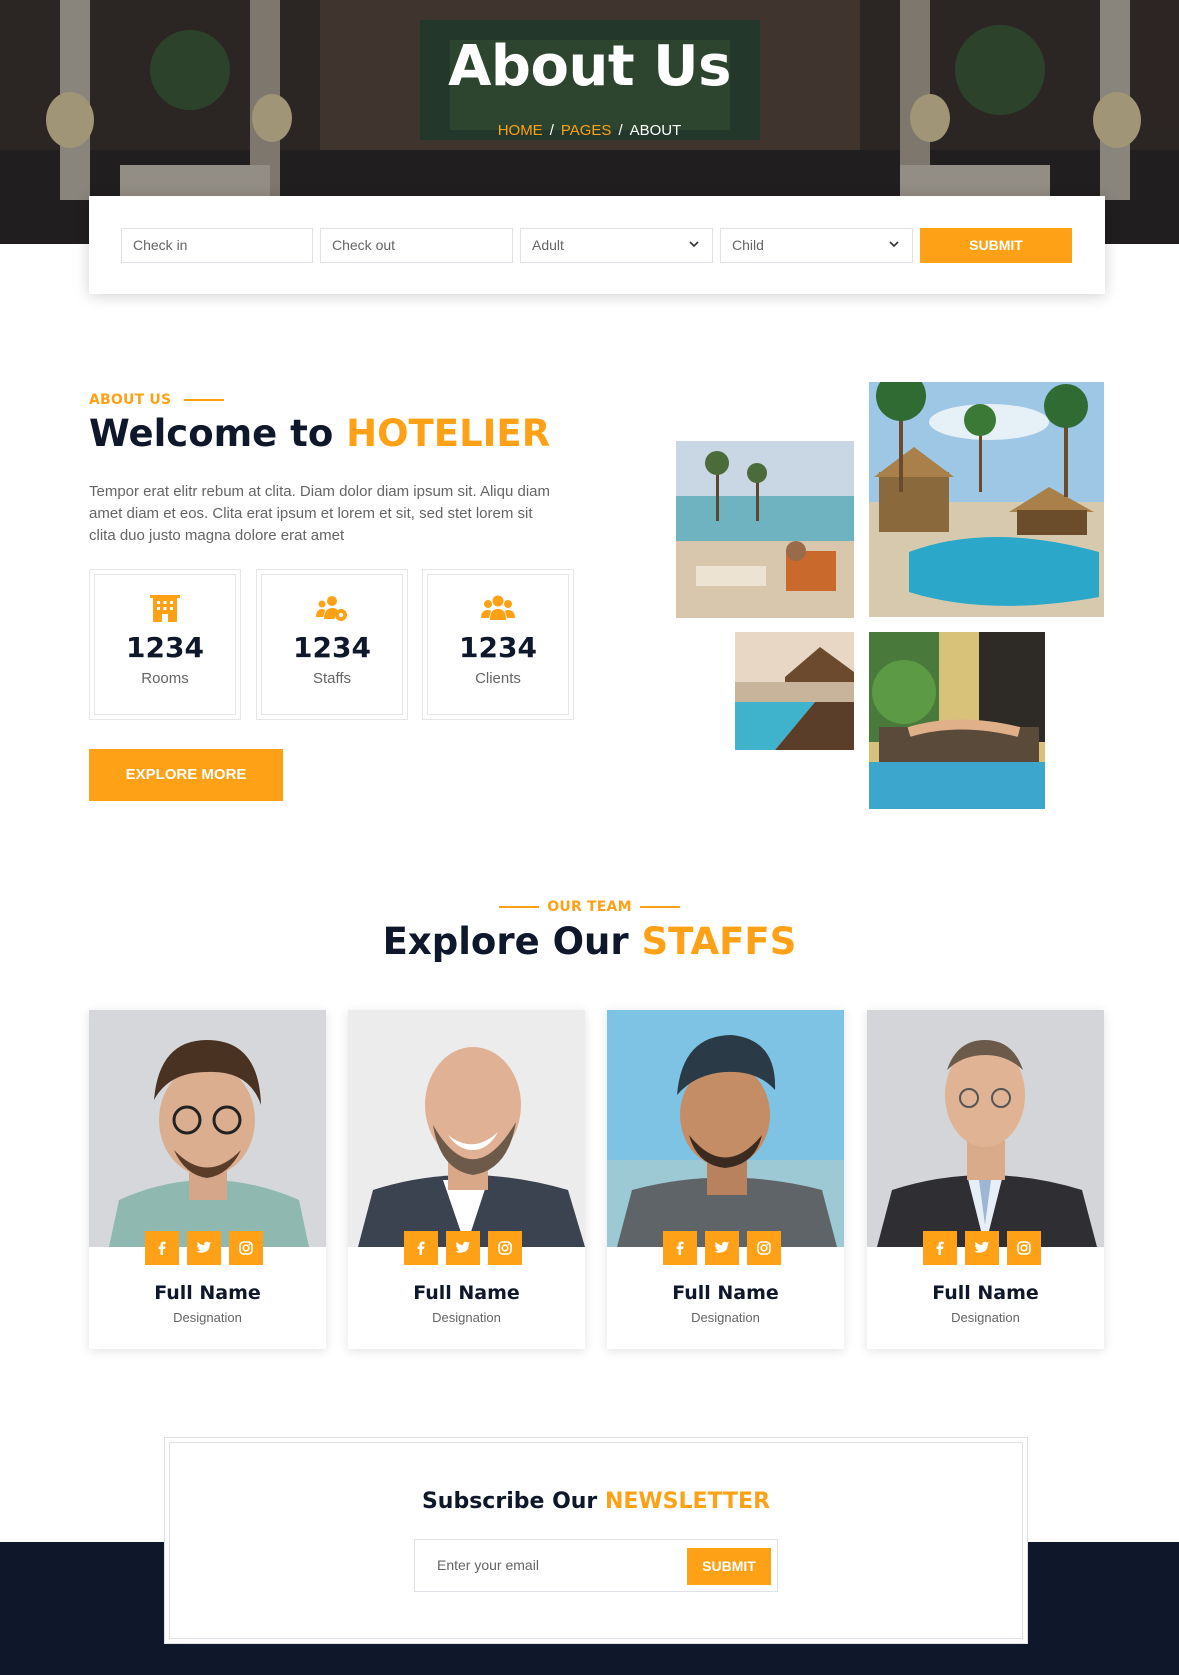 The image size is (1179, 1675). Describe the element at coordinates (986, 499) in the screenshot. I see `about-image-resort-pool` at that location.